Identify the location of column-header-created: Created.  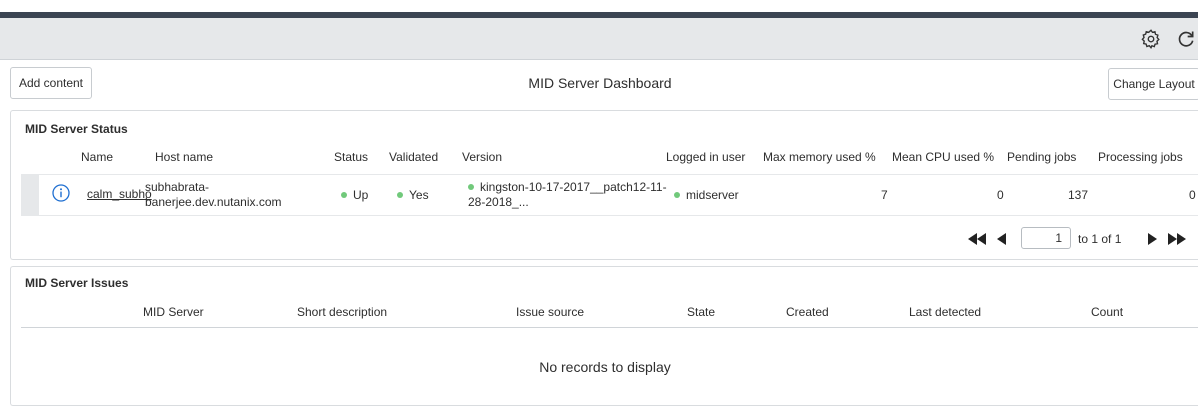
(807, 312).